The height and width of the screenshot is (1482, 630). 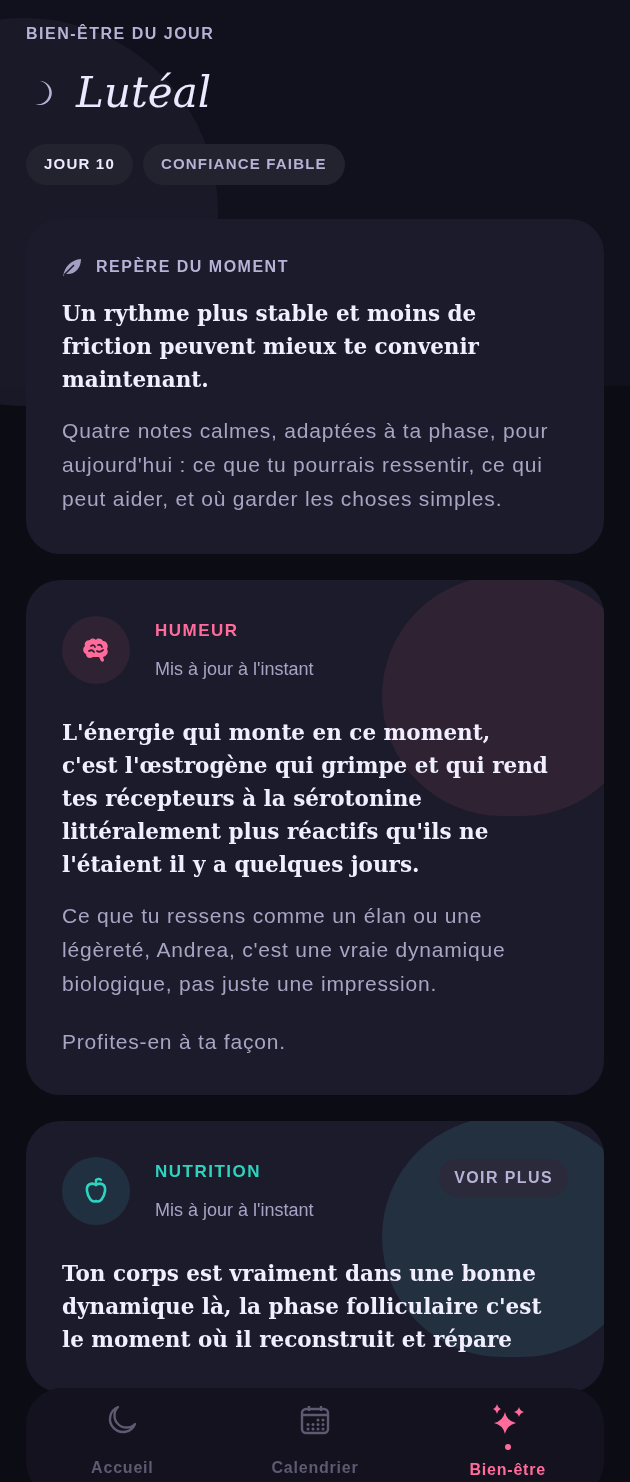 What do you see at coordinates (120, 33) in the screenshot?
I see `section-label: BIEN-ÊTRE DU JOUR` at bounding box center [120, 33].